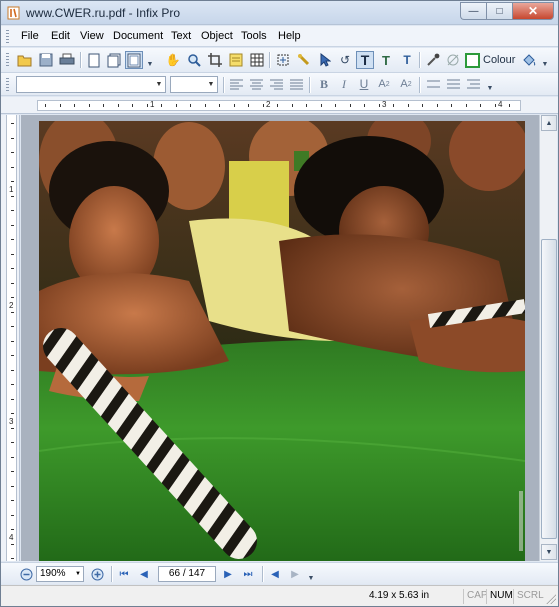  I want to click on link-tool-icon, so click(304, 60).